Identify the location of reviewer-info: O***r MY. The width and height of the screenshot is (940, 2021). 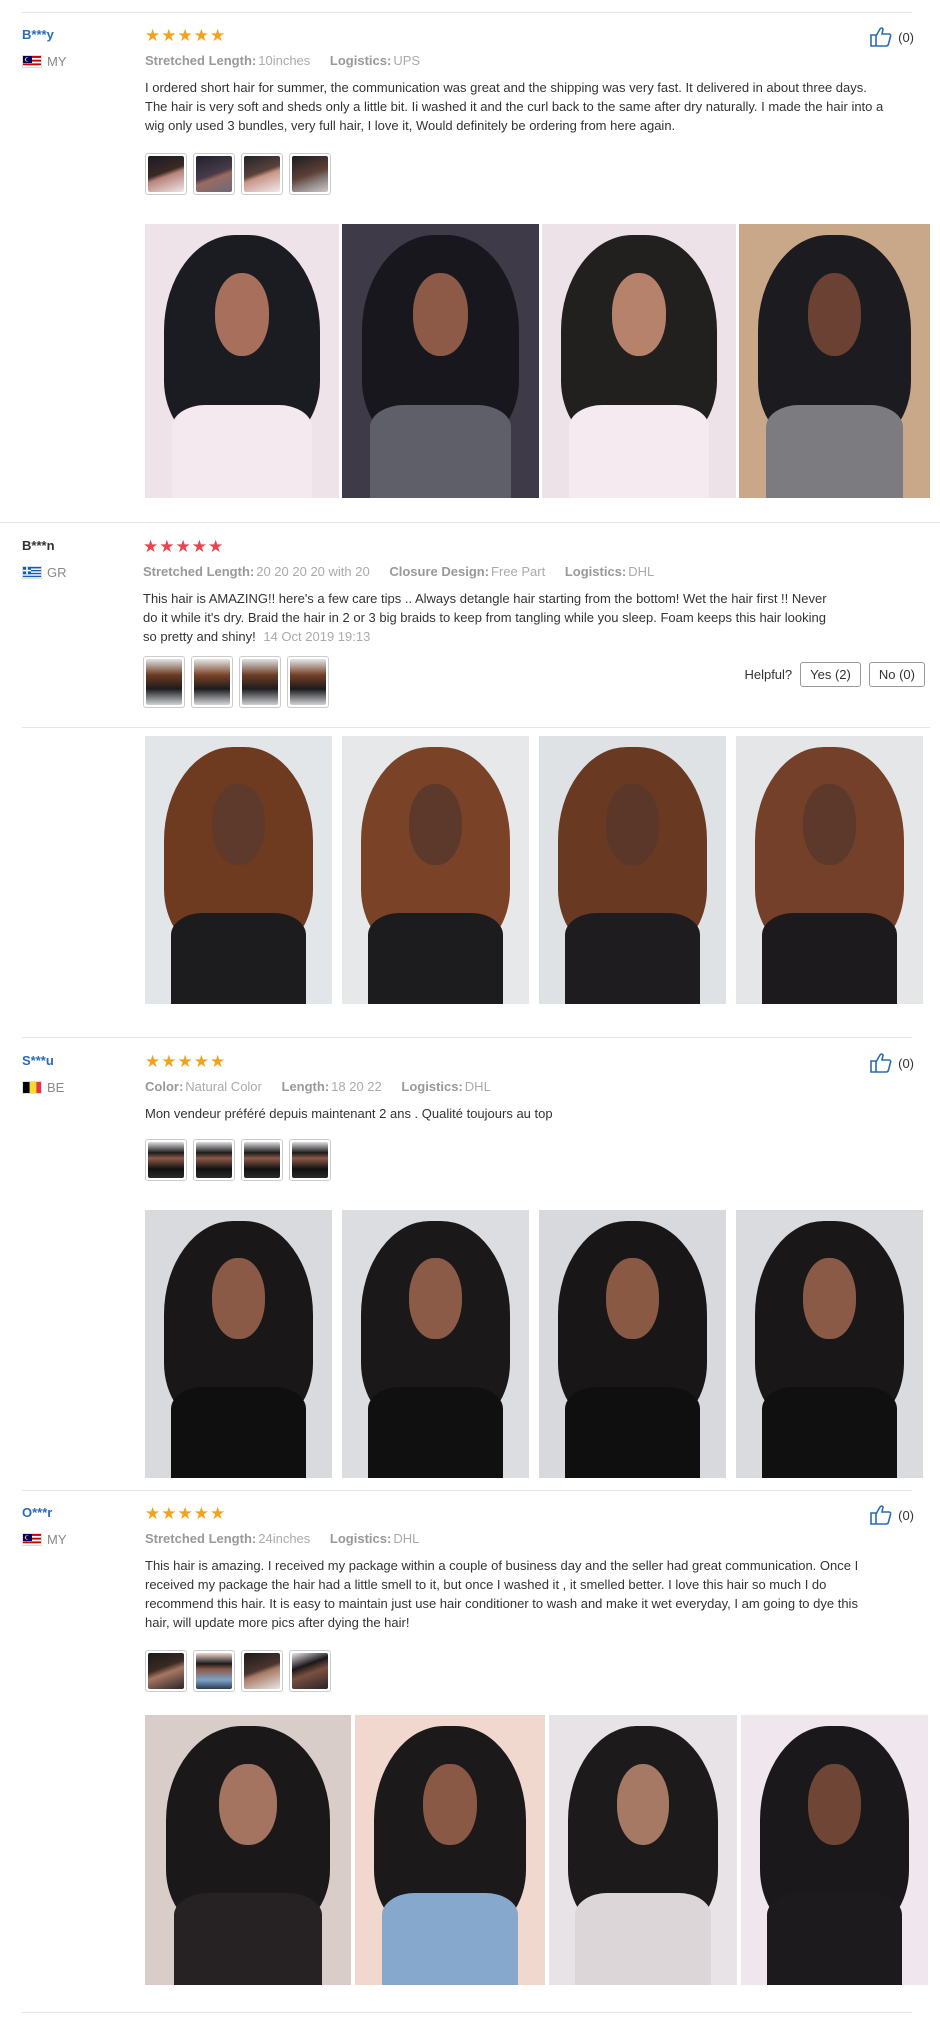
(44, 1526).